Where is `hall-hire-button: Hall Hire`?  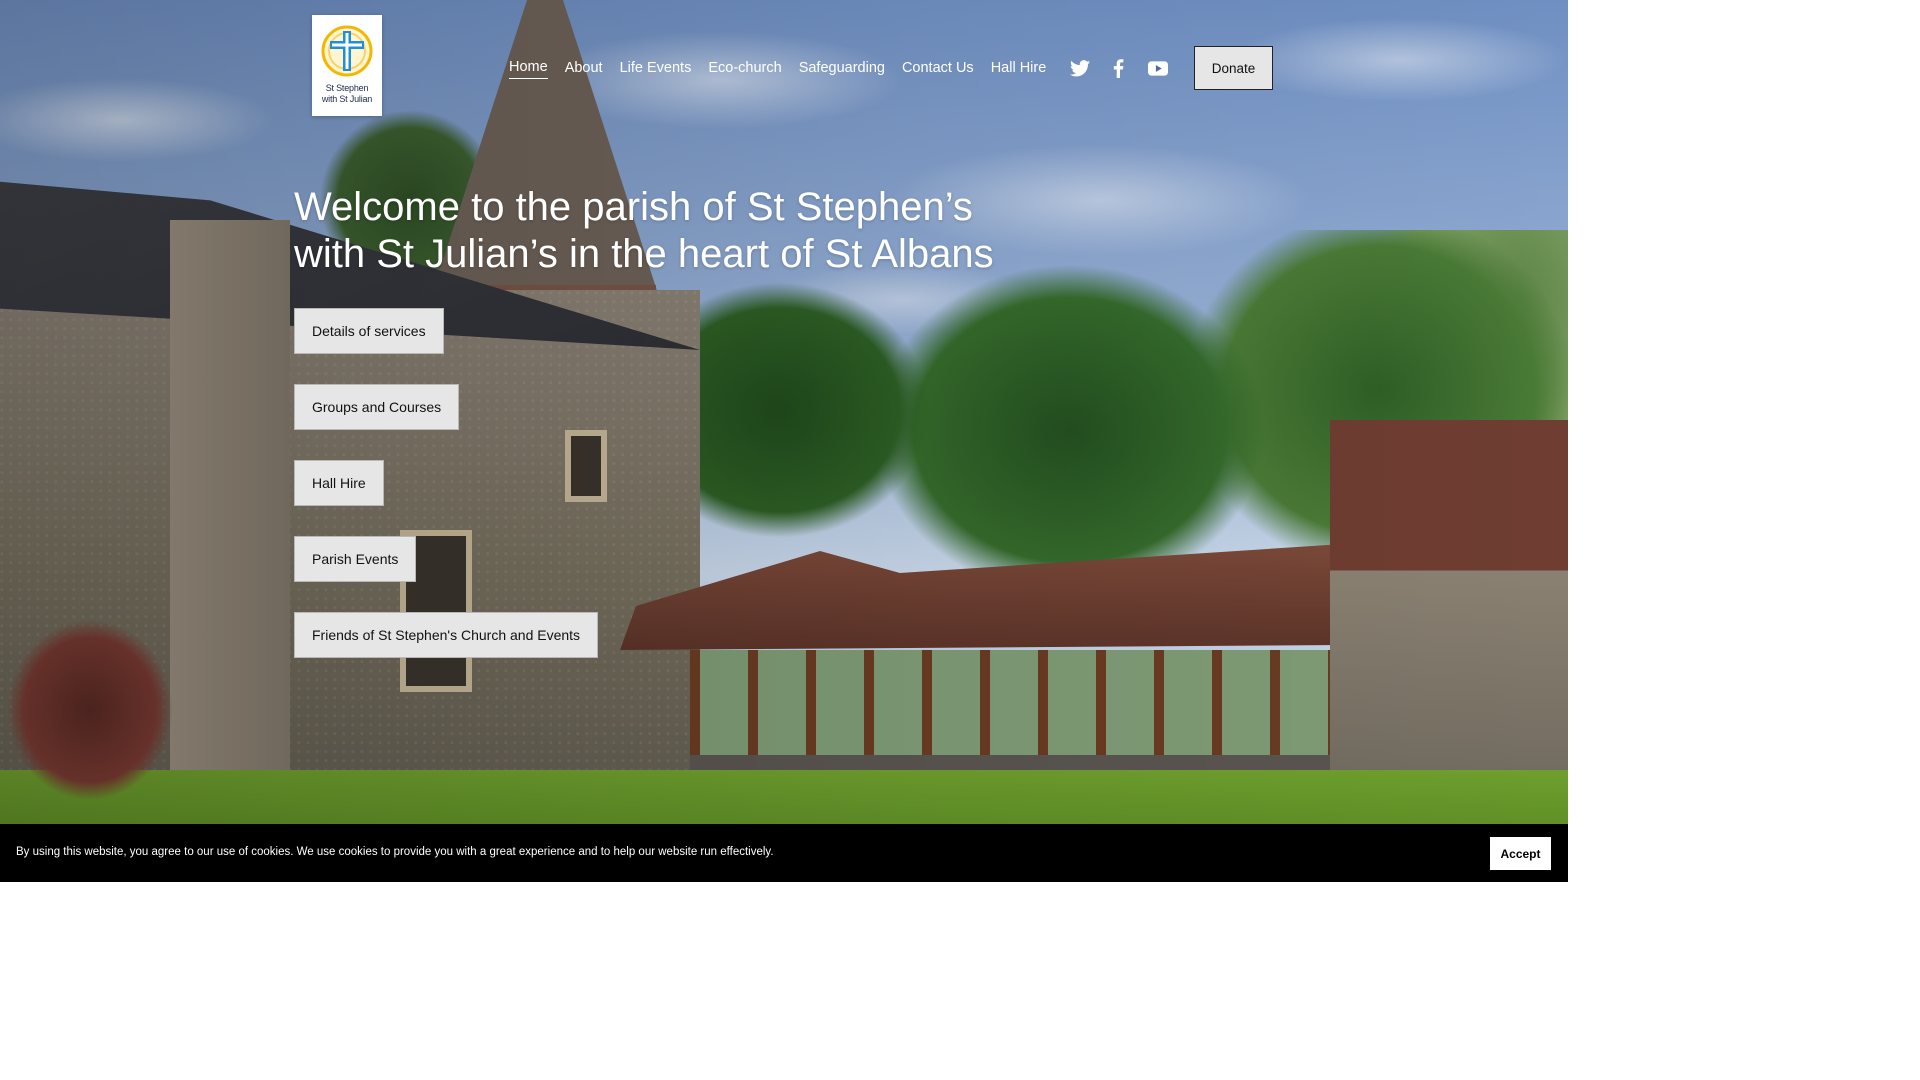 hall-hire-button: Hall Hire is located at coordinates (339, 483).